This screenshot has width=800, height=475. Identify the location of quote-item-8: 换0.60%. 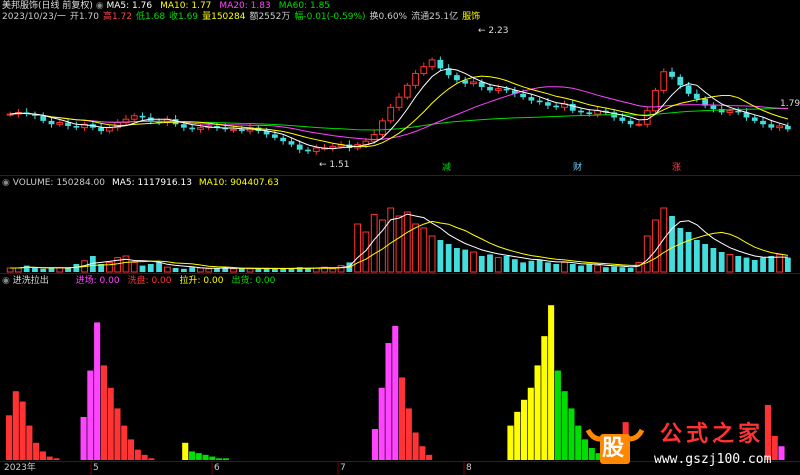
(388, 17).